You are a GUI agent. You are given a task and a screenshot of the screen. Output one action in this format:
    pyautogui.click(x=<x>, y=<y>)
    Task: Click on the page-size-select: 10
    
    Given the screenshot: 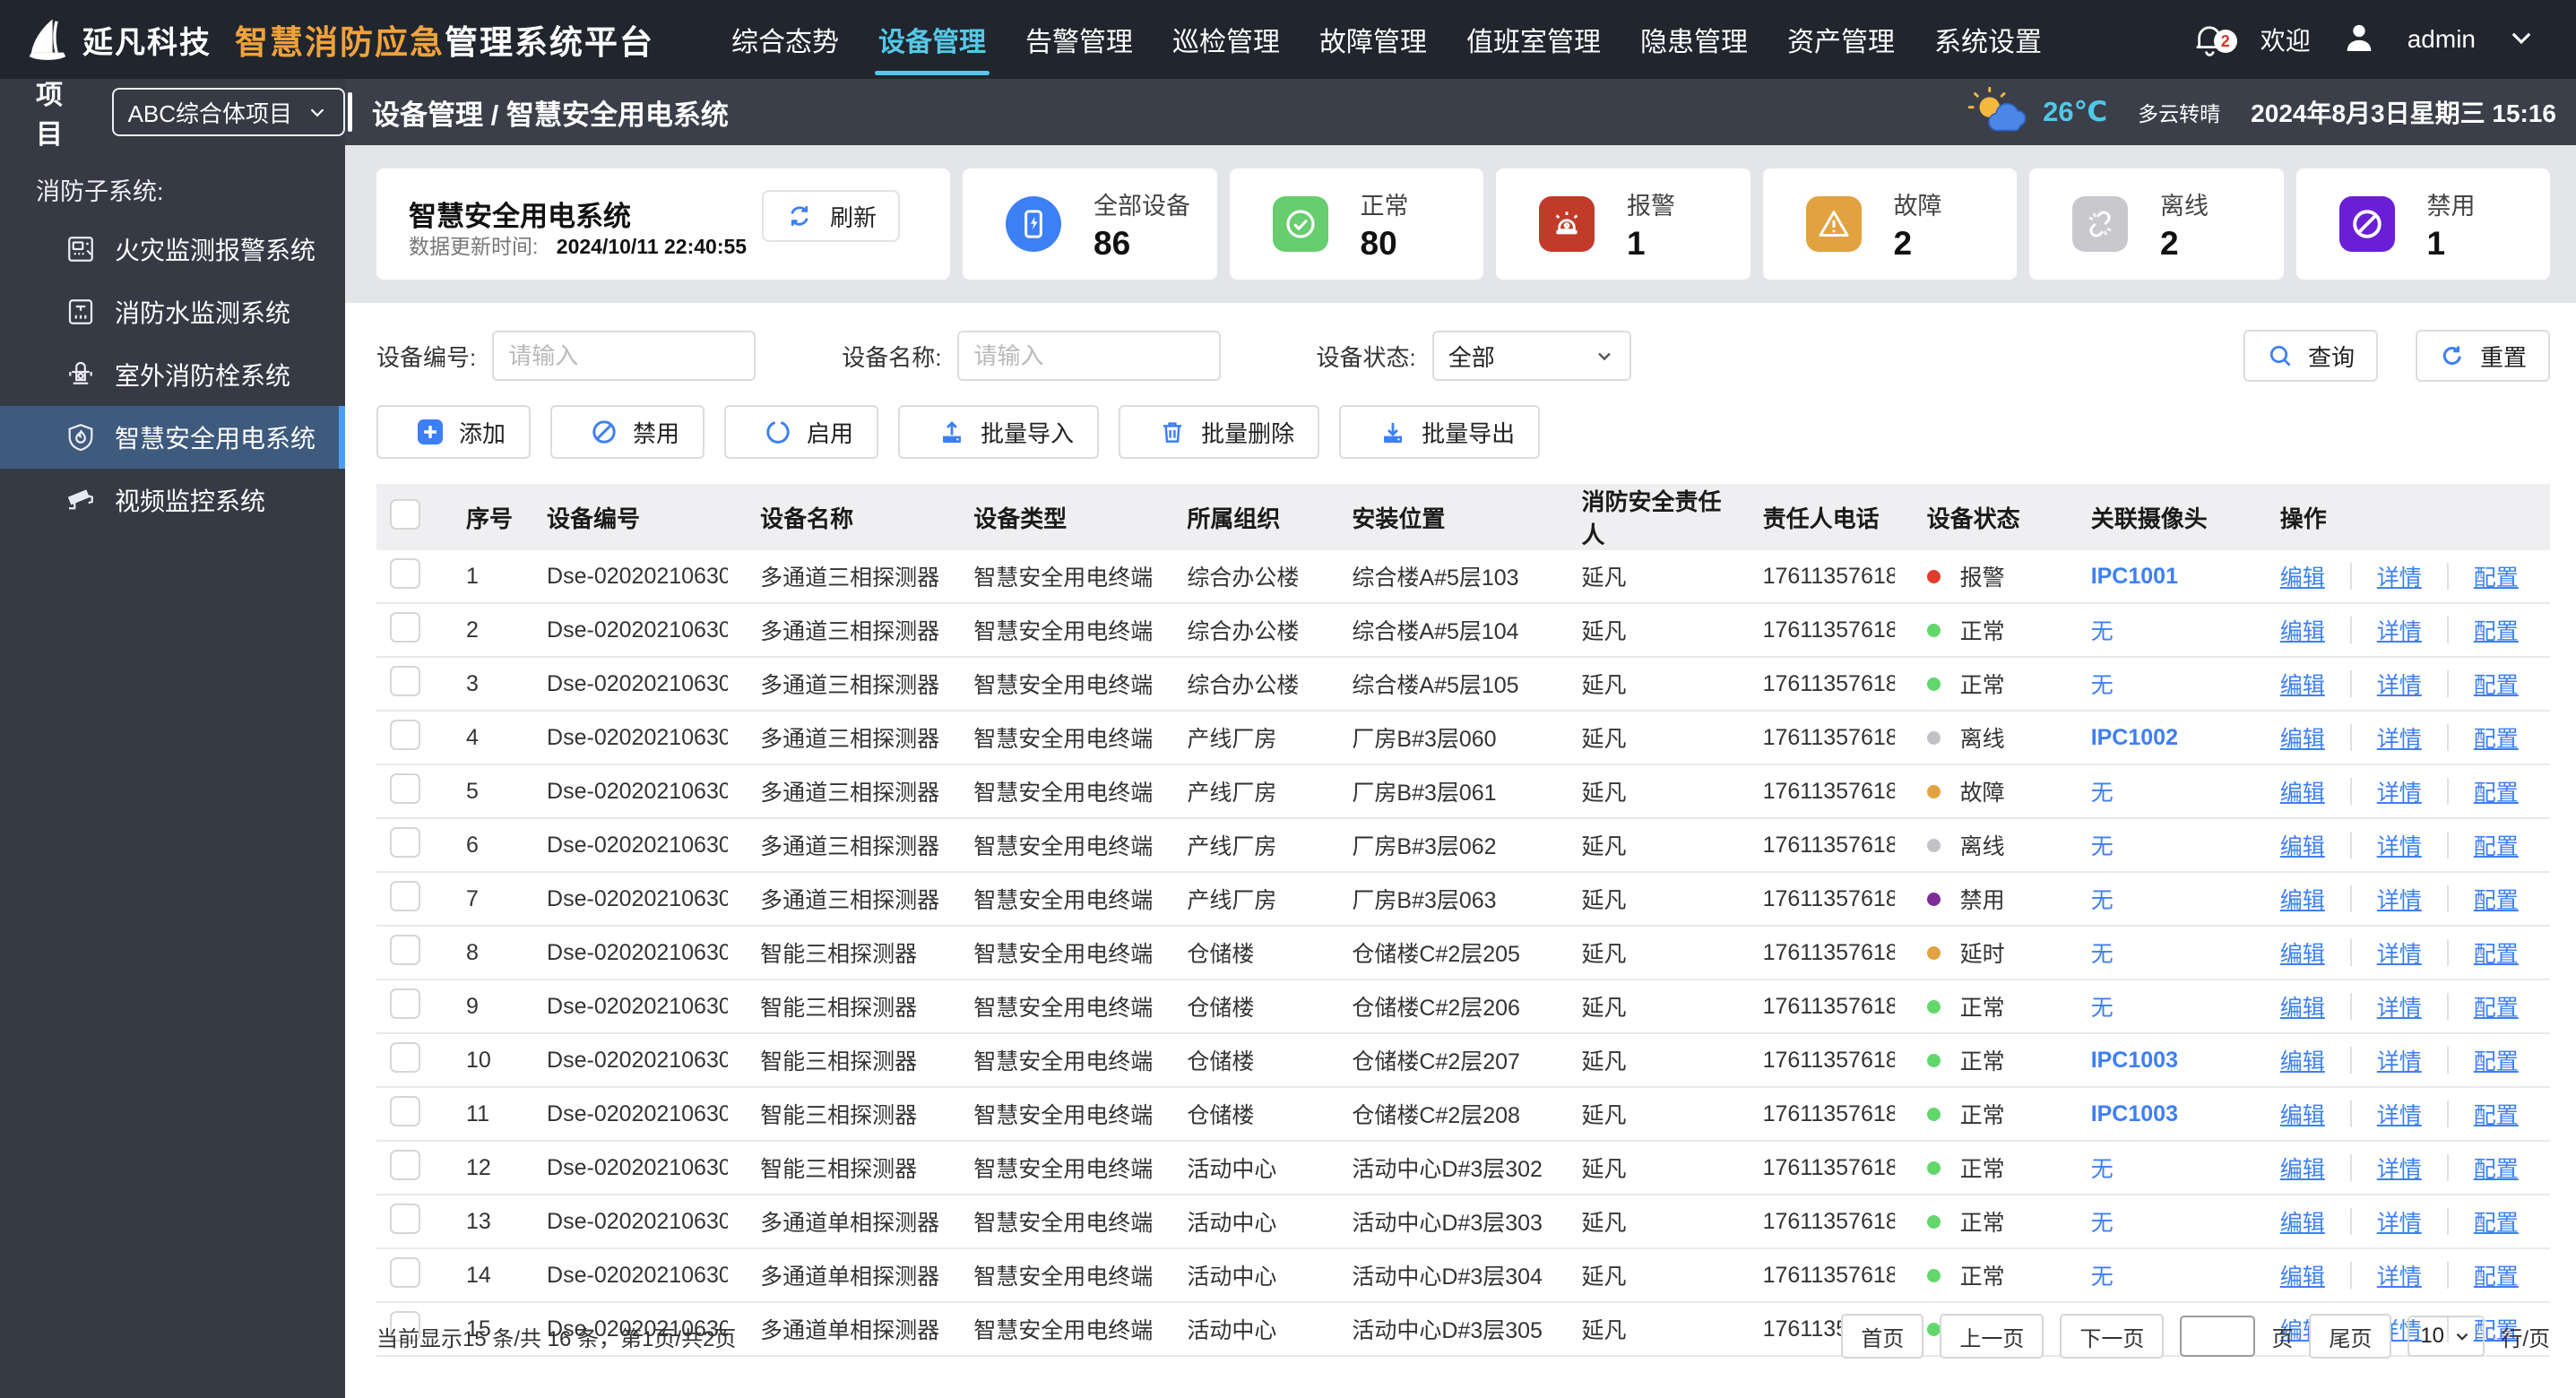 What is the action you would take?
    pyautogui.click(x=2446, y=1336)
    